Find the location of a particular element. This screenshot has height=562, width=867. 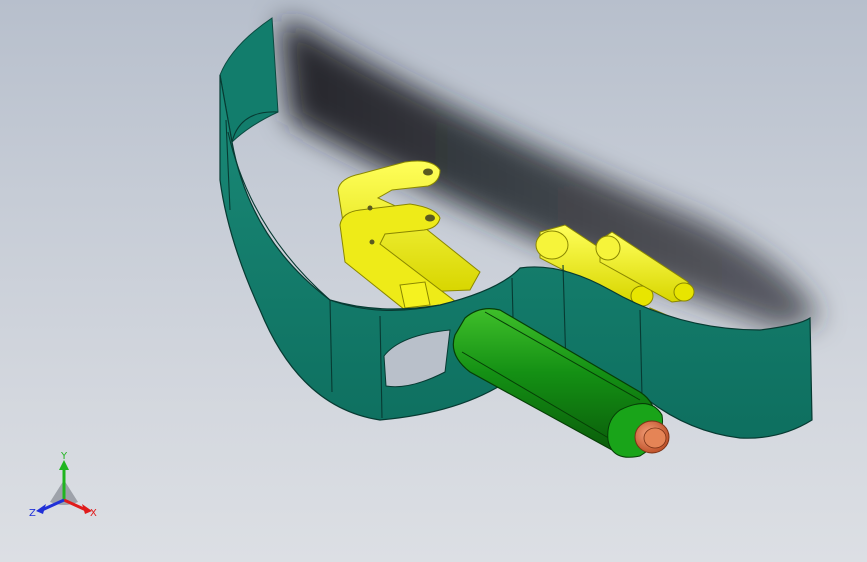

orientation-triad: Y X Z is located at coordinates (64, 487).